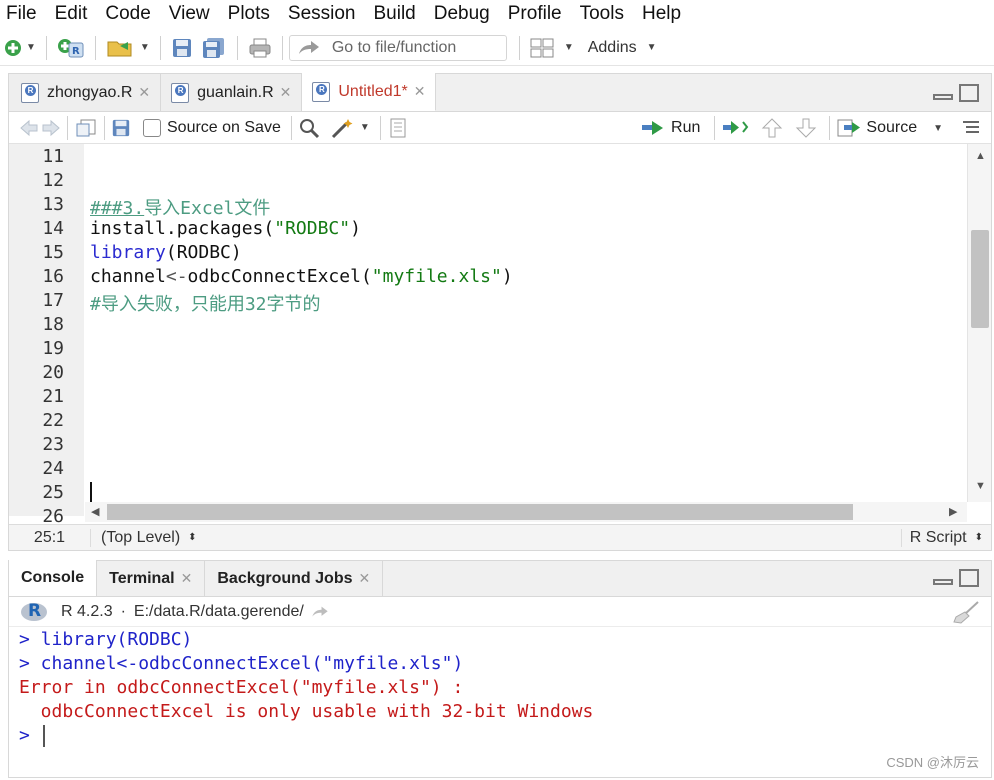  I want to click on line-number: 23, so click(53, 444).